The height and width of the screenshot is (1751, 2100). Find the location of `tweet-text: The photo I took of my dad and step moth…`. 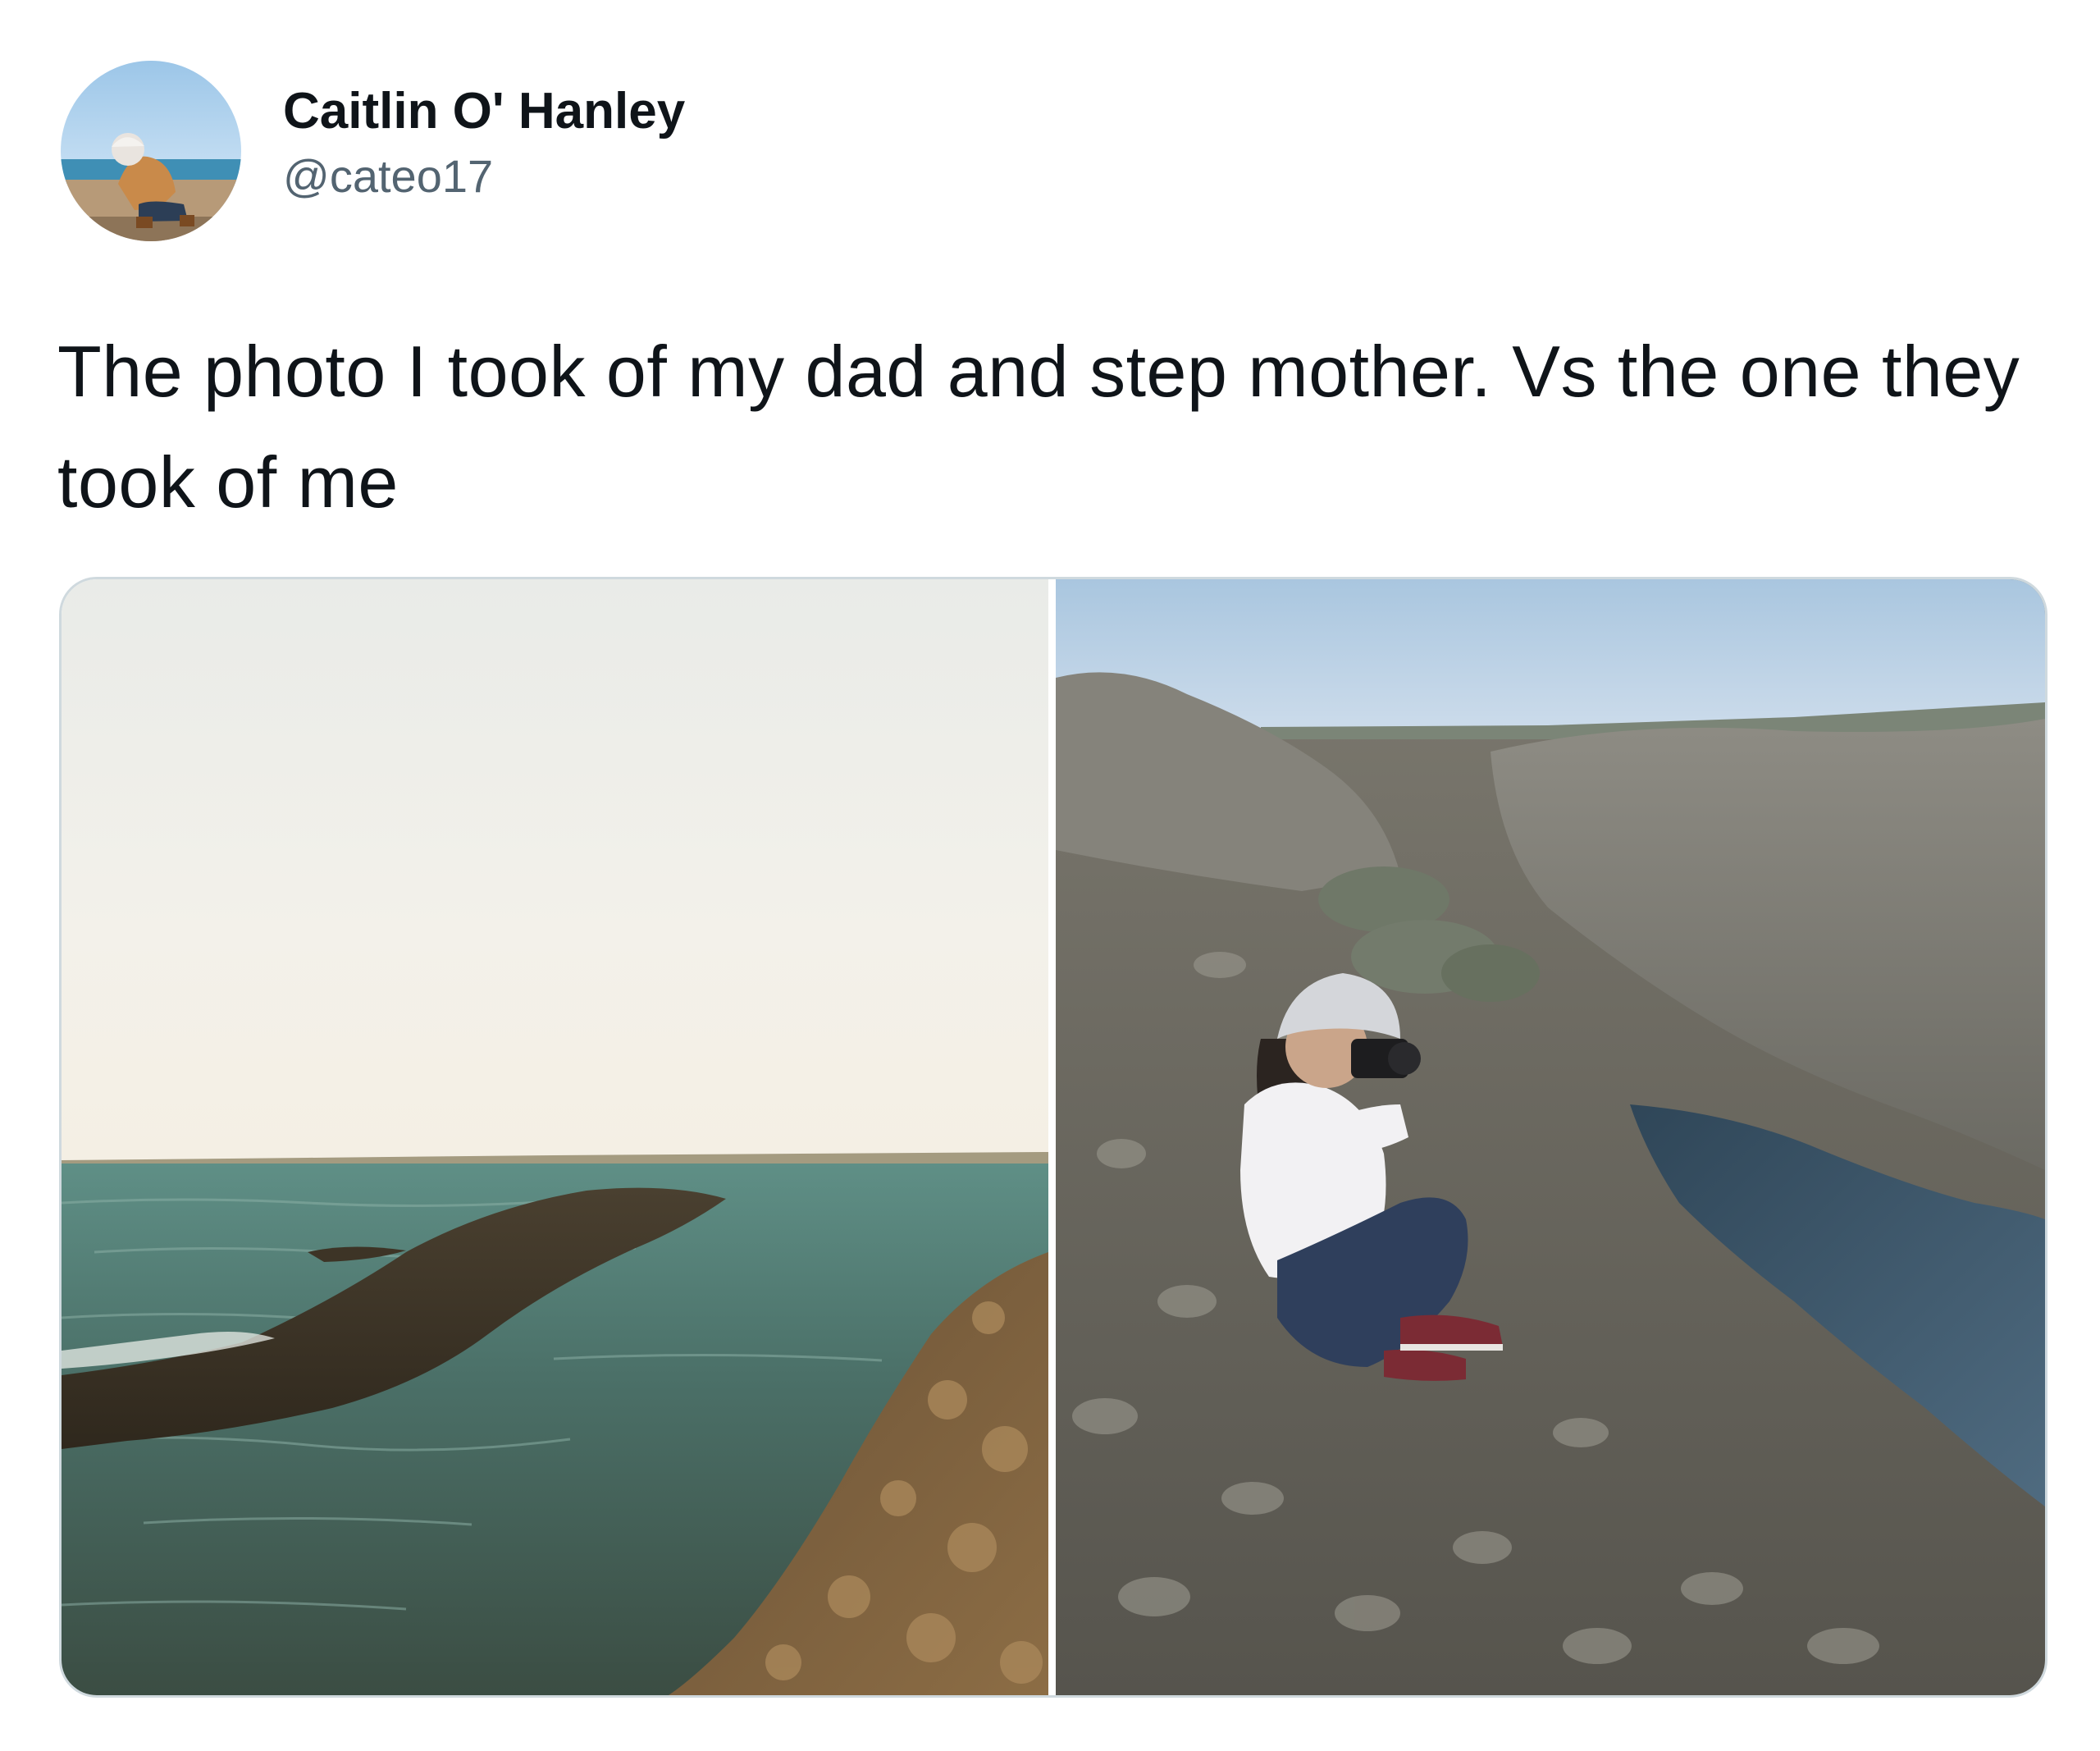

tweet-text: The photo I took of my dad and step moth… is located at coordinates (1038, 427).